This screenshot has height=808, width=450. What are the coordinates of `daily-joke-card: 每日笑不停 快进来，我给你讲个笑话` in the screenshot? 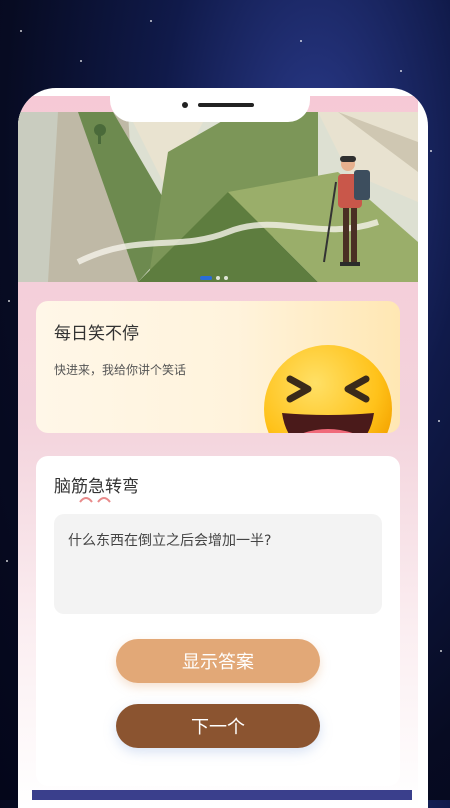 It's located at (218, 367).